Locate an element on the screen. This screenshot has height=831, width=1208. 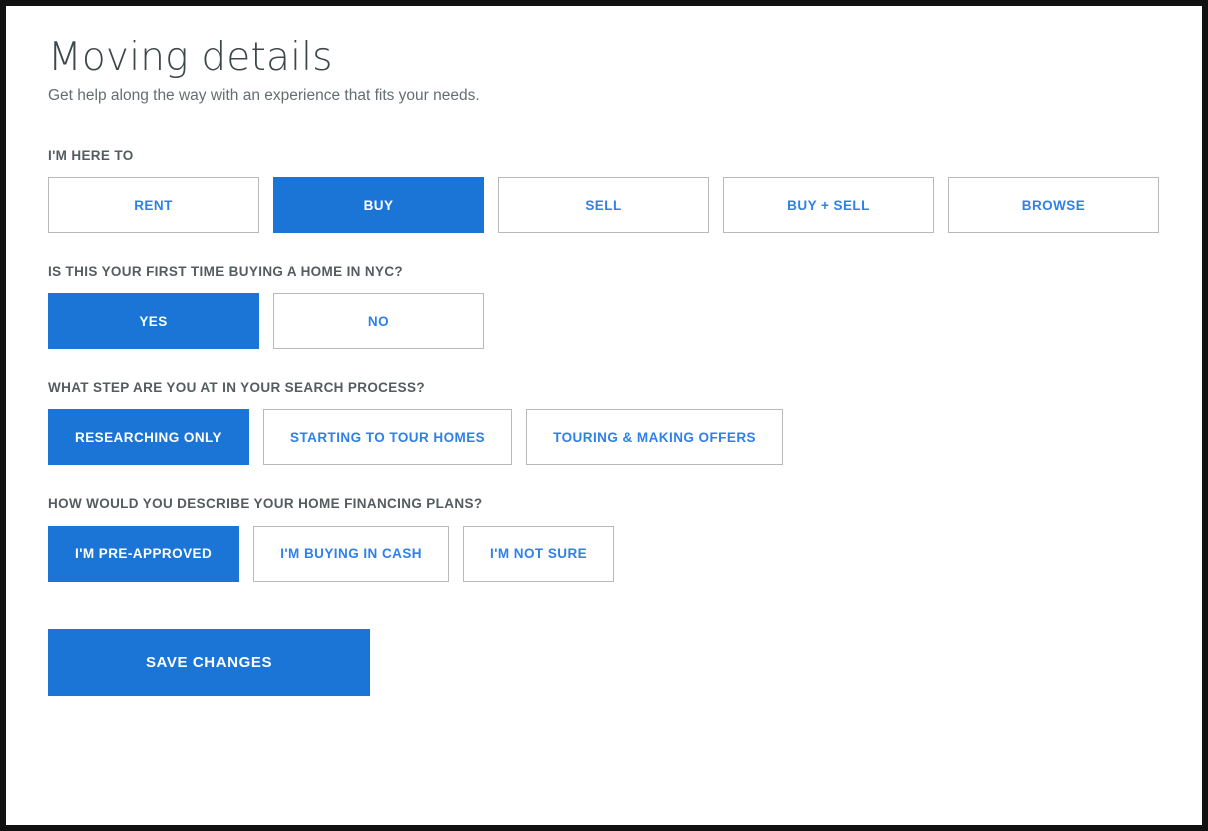
option-financing-plans-i-m-buying-in-cash: I'M BUYING IN CASH is located at coordinates (351, 553).